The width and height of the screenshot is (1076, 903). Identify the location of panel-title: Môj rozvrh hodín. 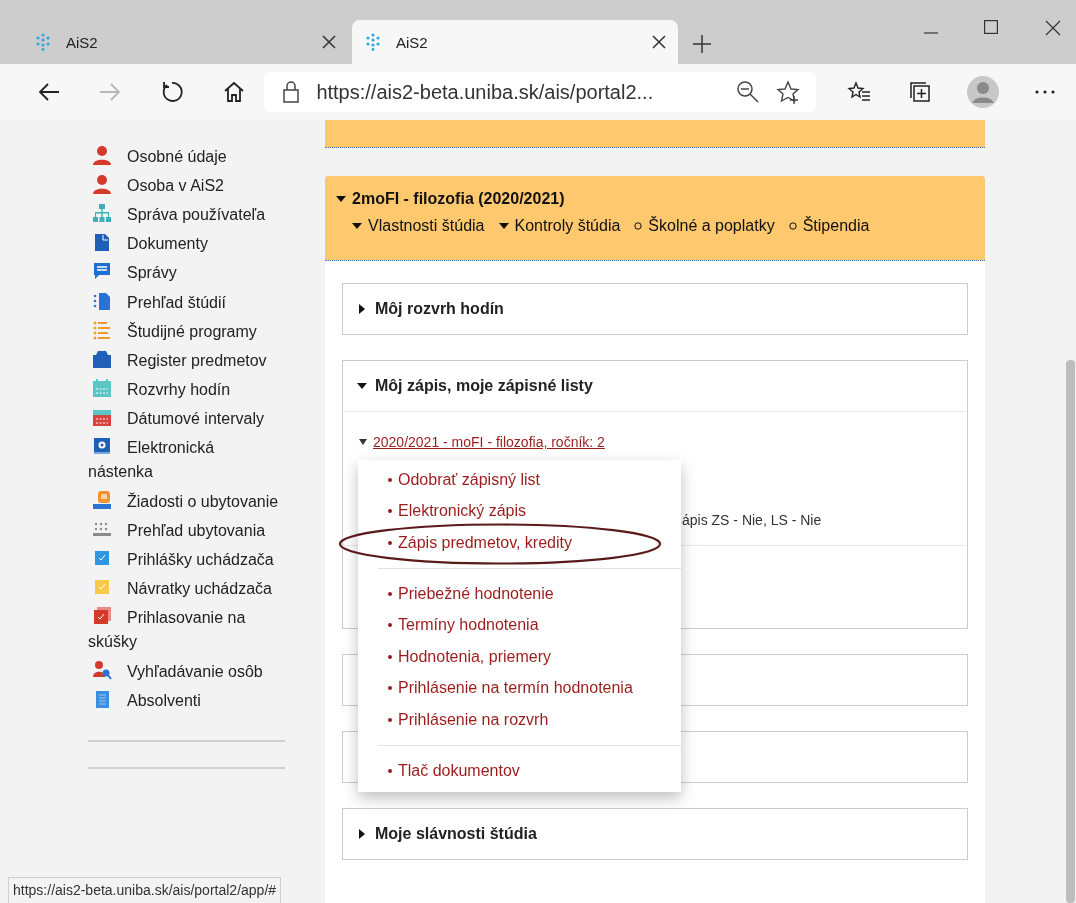
(439, 309).